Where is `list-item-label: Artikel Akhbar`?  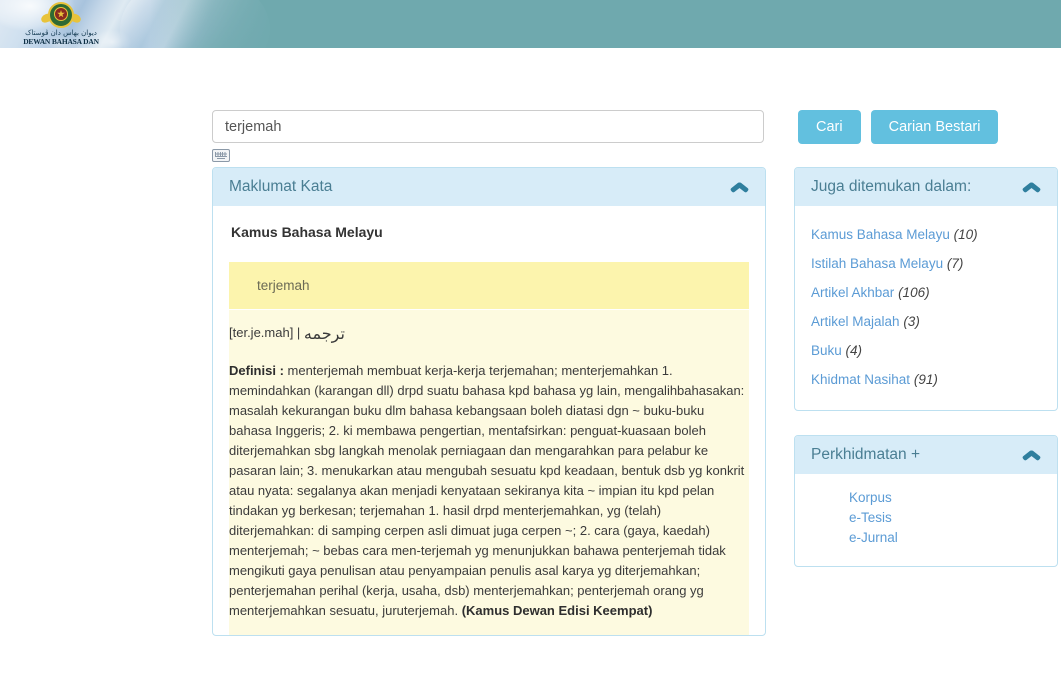 list-item-label: Artikel Akhbar is located at coordinates (853, 292).